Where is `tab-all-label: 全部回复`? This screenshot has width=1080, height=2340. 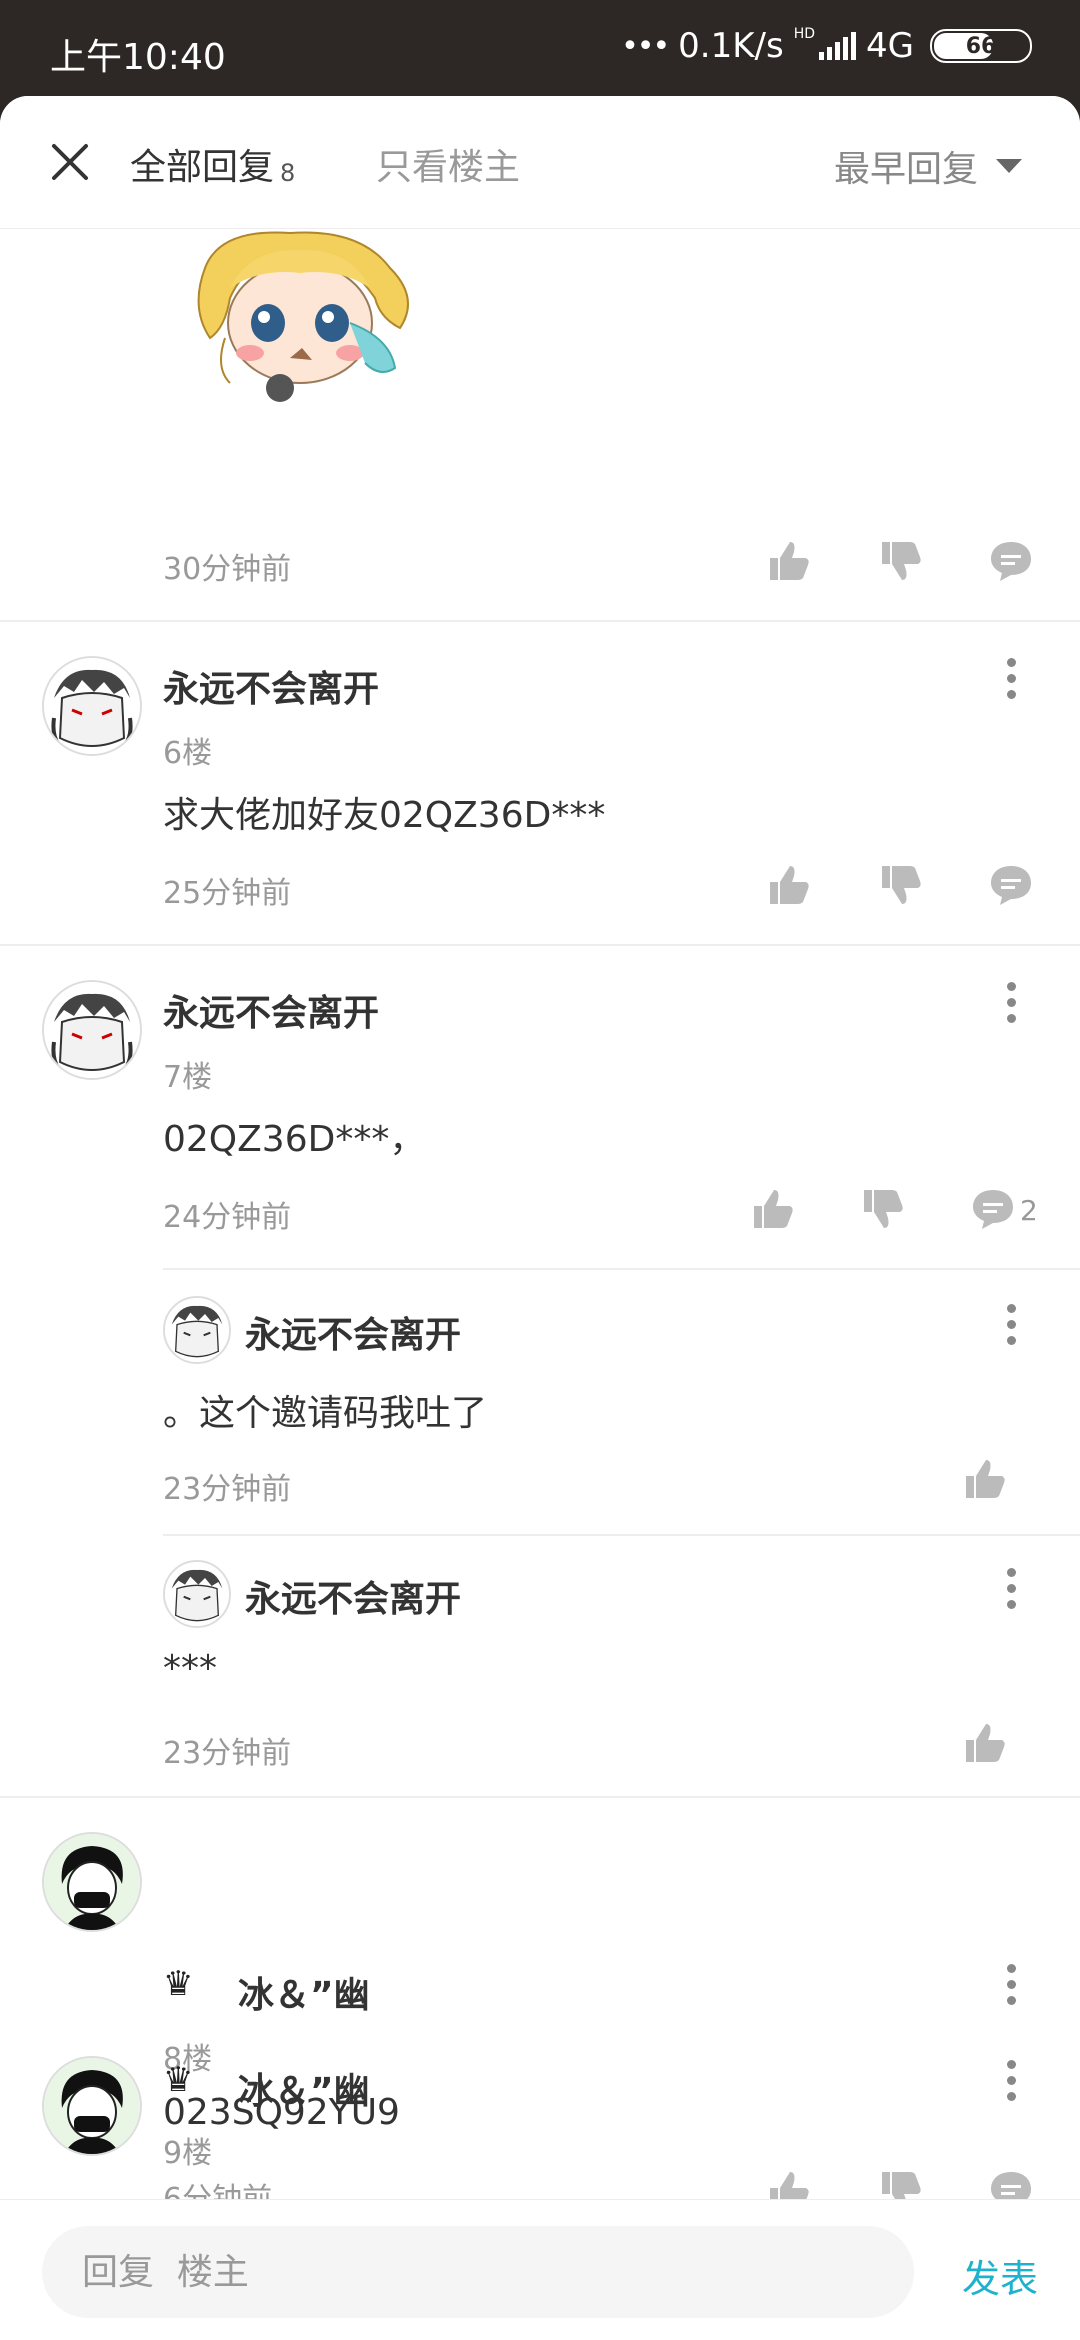
tab-all-label: 全部回复 is located at coordinates (202, 167).